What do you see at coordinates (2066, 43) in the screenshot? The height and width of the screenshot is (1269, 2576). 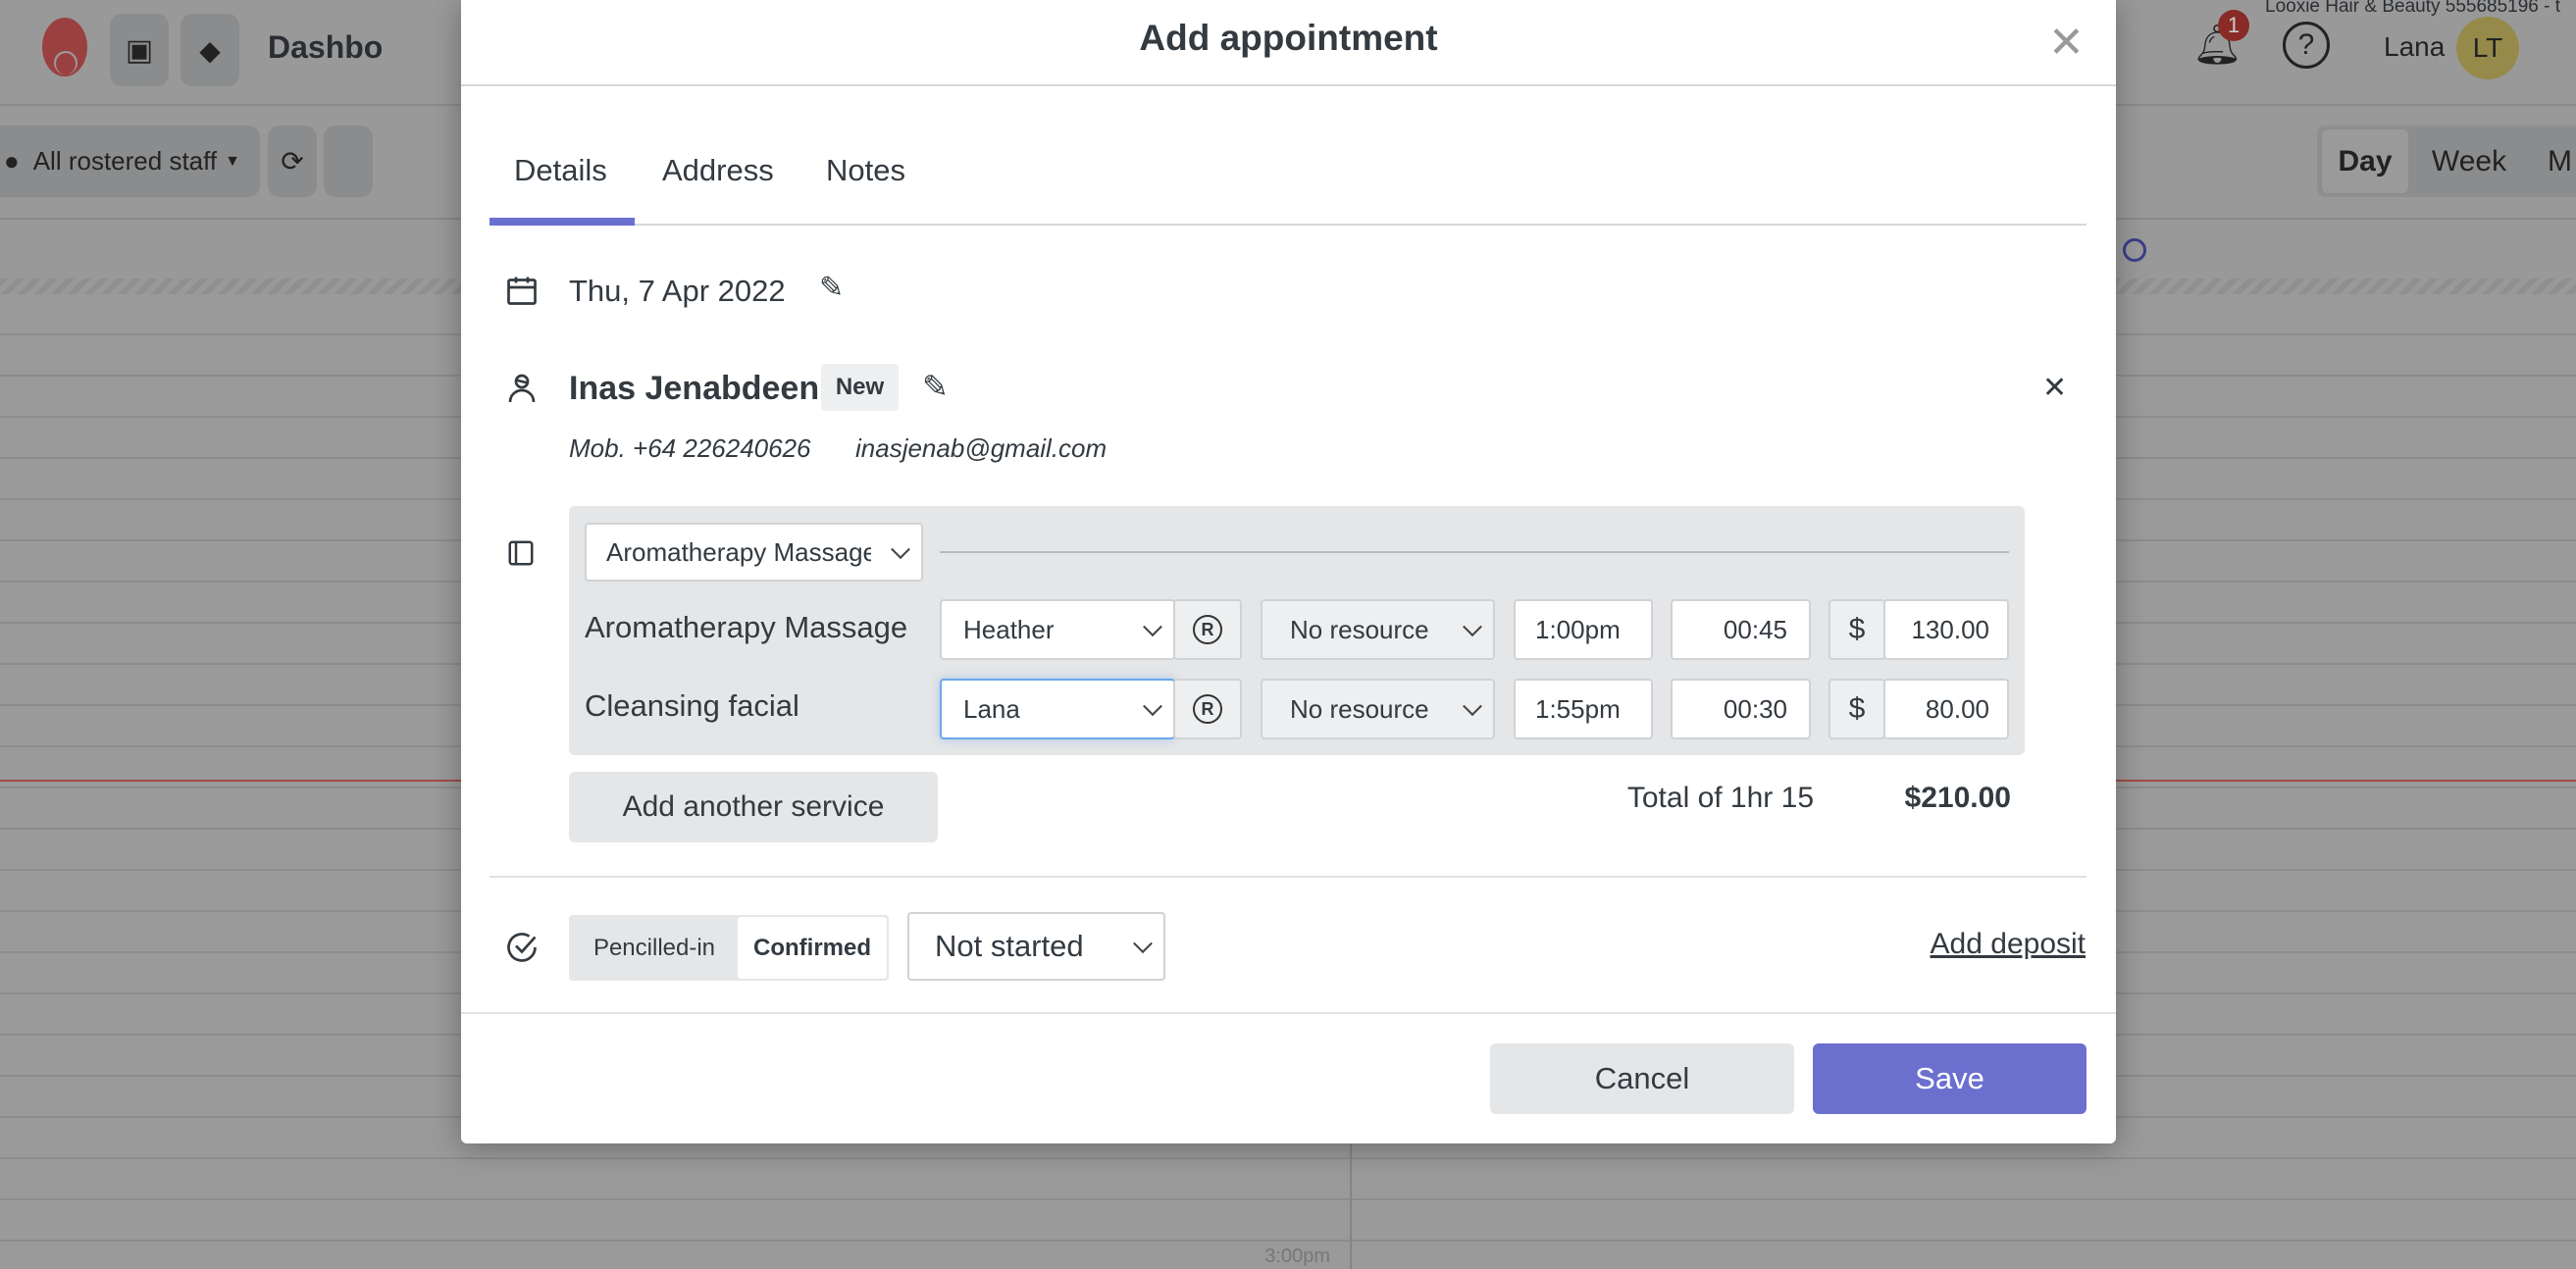 I see `close-button: ✕` at bounding box center [2066, 43].